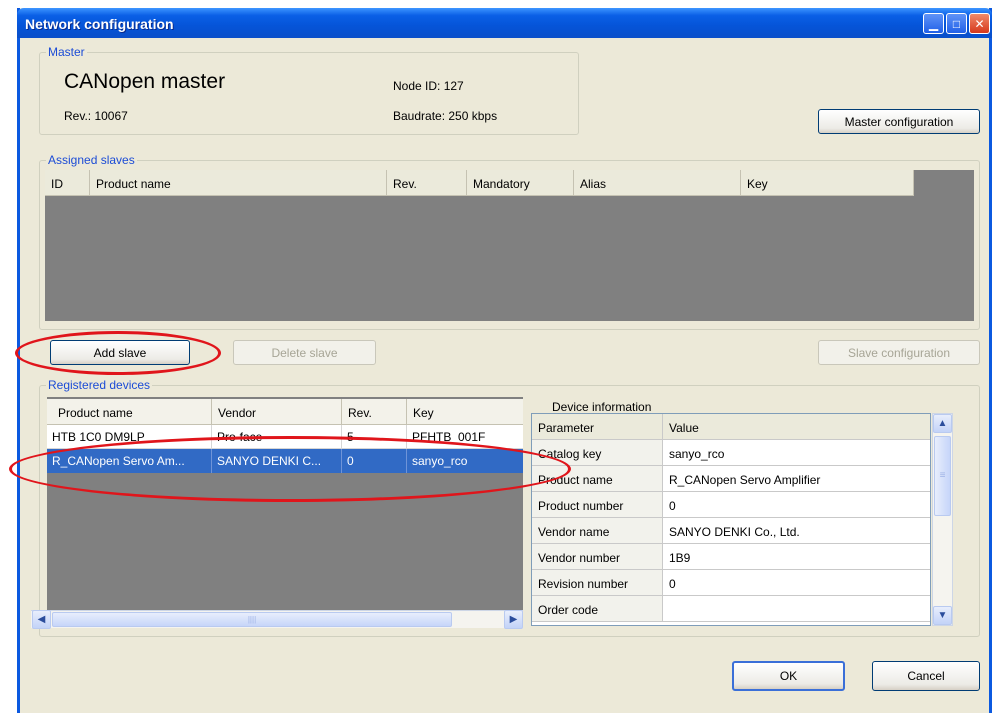  What do you see at coordinates (899, 121) in the screenshot?
I see `master-configuration-button: Master configuration` at bounding box center [899, 121].